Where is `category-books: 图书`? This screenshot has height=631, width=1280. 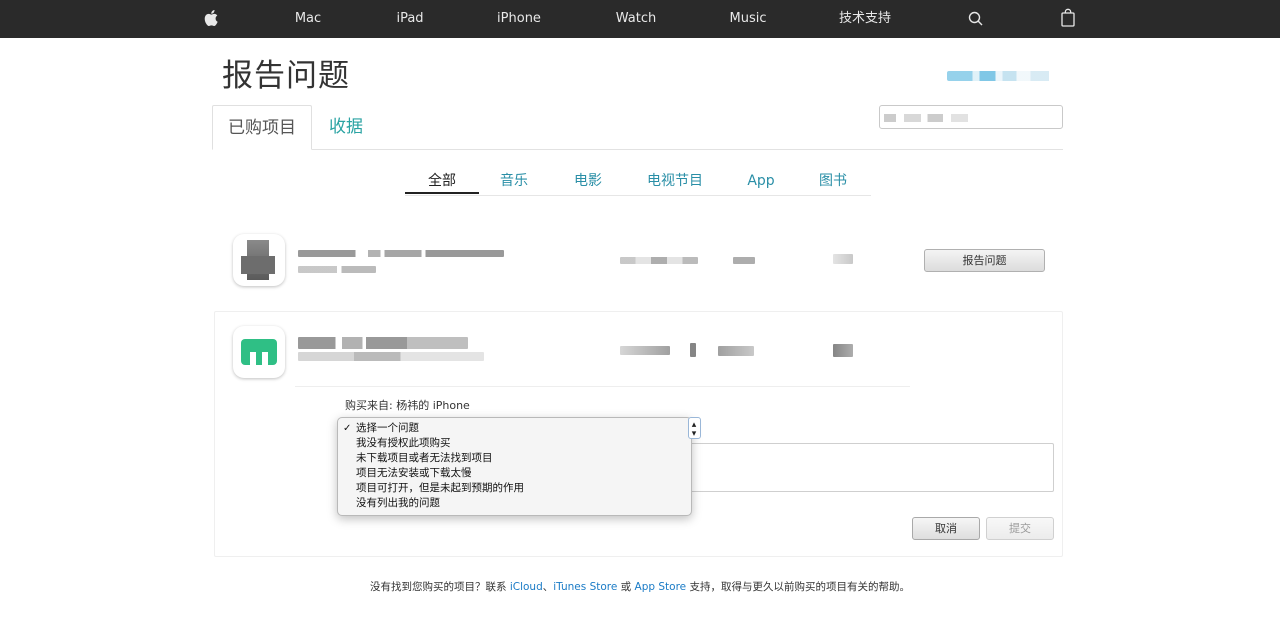
category-books: 图书 is located at coordinates (833, 182).